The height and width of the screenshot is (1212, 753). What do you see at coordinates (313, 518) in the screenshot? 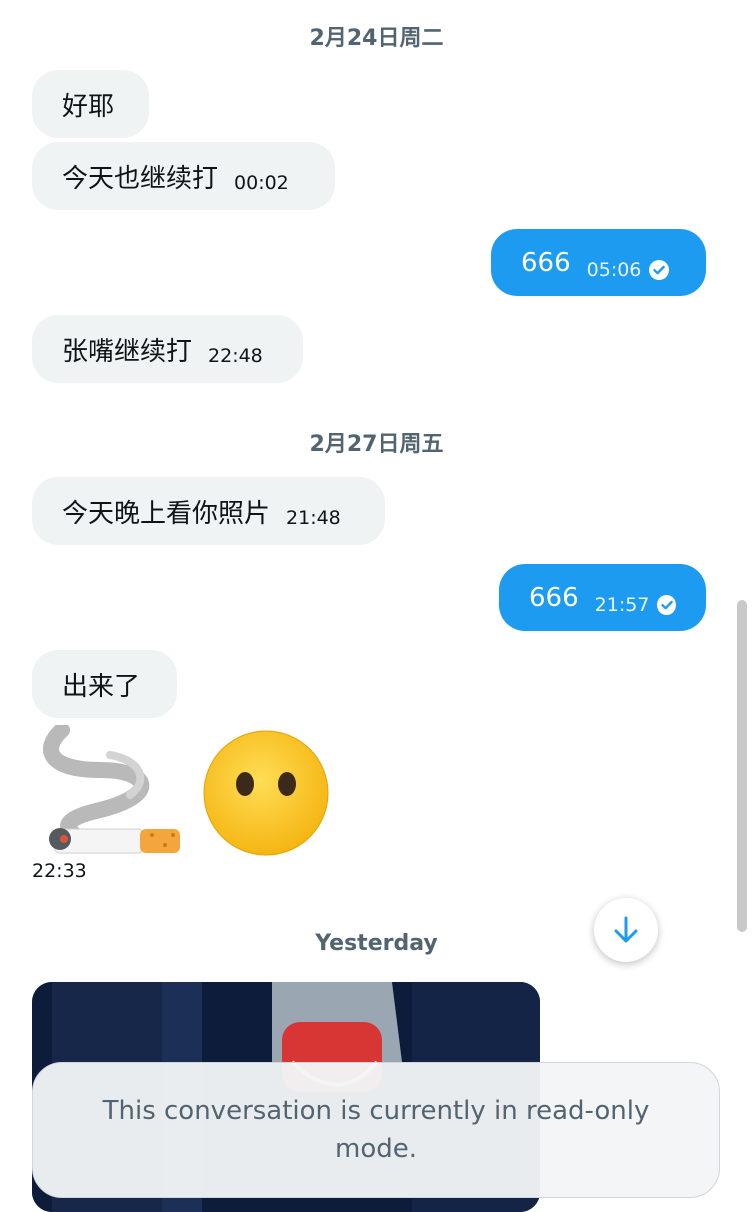
I see `message-timestamp: 21:48` at bounding box center [313, 518].